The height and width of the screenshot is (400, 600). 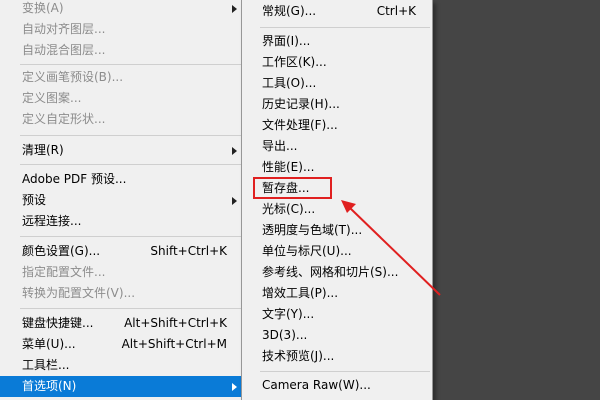 I want to click on menu-item-keyboard-shortcuts: 键盘快捷键... Alt+Shift+Ctrl+K, so click(x=121, y=323).